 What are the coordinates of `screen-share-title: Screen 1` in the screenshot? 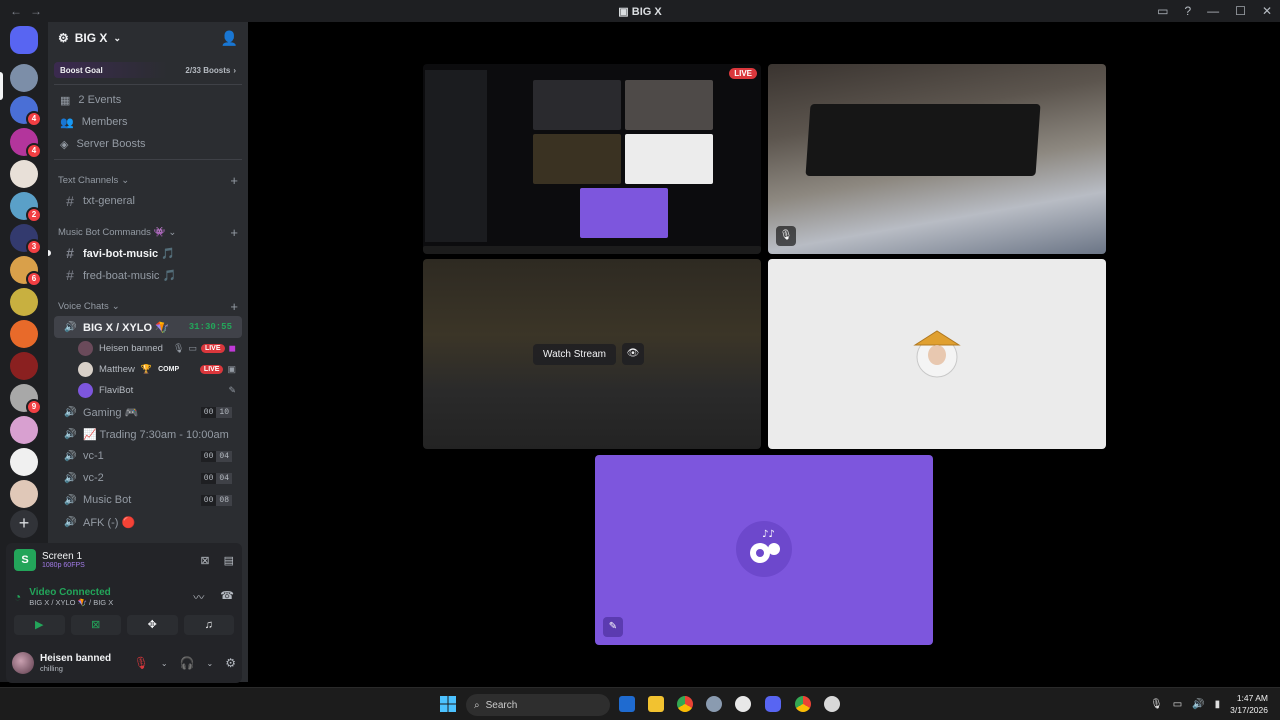 It's located at (62, 556).